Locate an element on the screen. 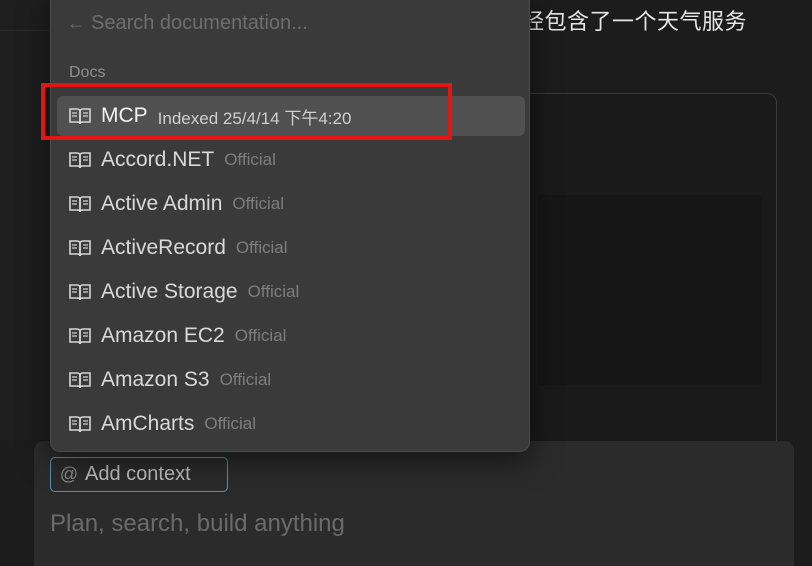 The image size is (812, 566). docs-list-item: Amazon S3 Official is located at coordinates (291, 380).